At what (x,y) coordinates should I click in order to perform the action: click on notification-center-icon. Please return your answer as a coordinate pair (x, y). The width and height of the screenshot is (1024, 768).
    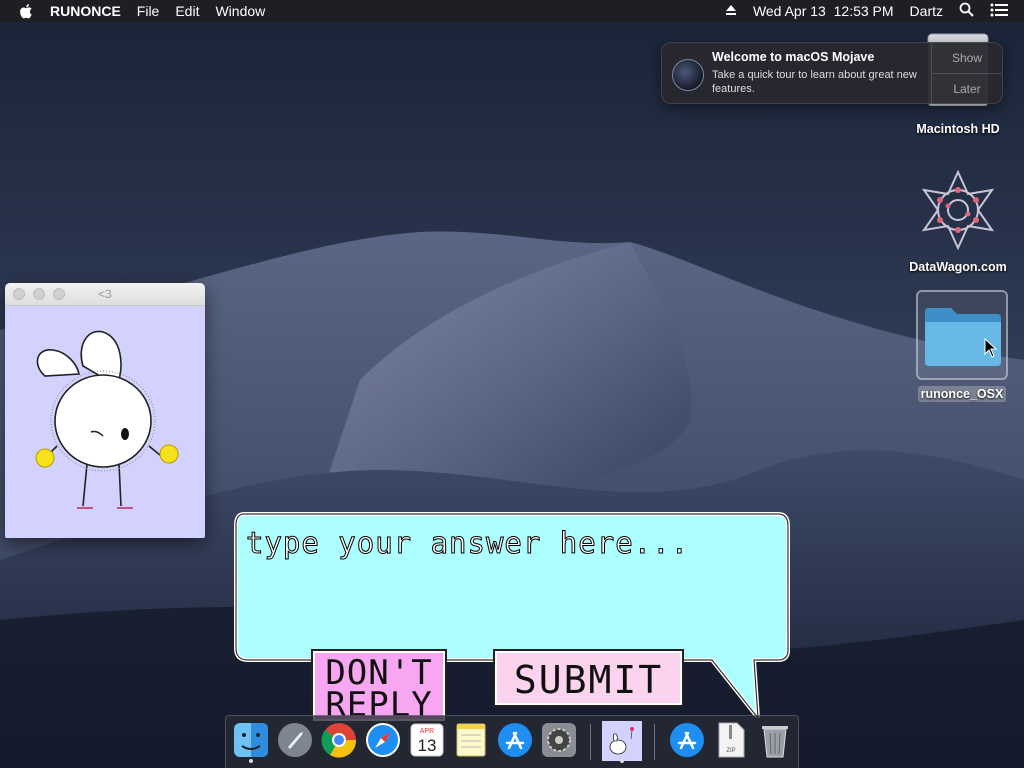
    Looking at the image, I should click on (999, 11).